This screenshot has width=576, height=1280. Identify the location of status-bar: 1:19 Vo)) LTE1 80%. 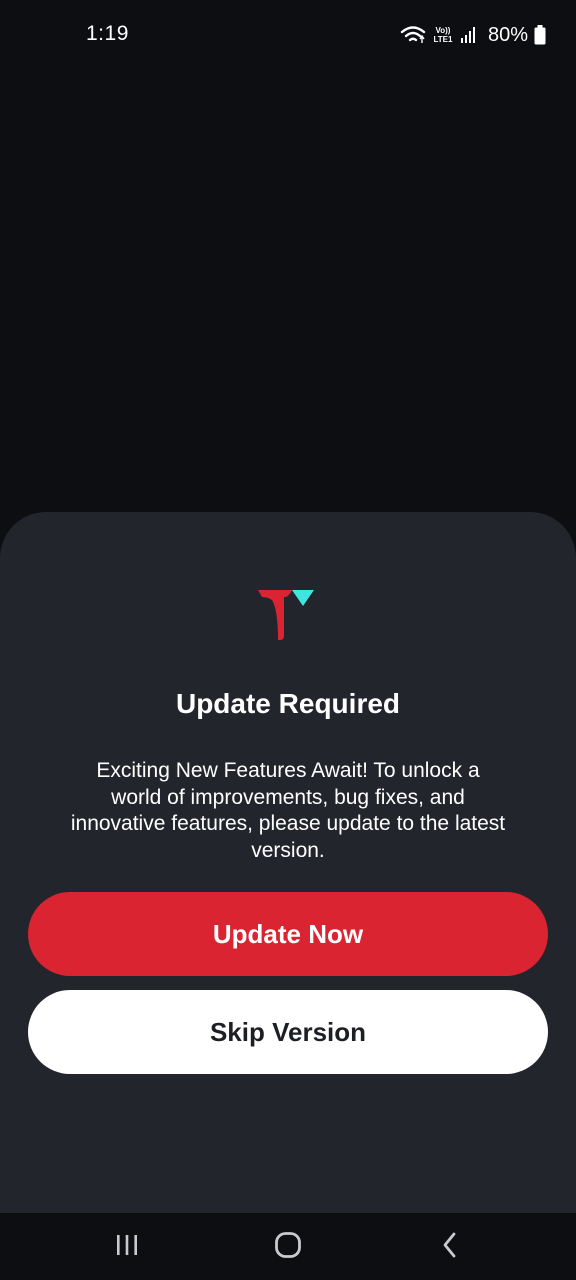
(288, 35).